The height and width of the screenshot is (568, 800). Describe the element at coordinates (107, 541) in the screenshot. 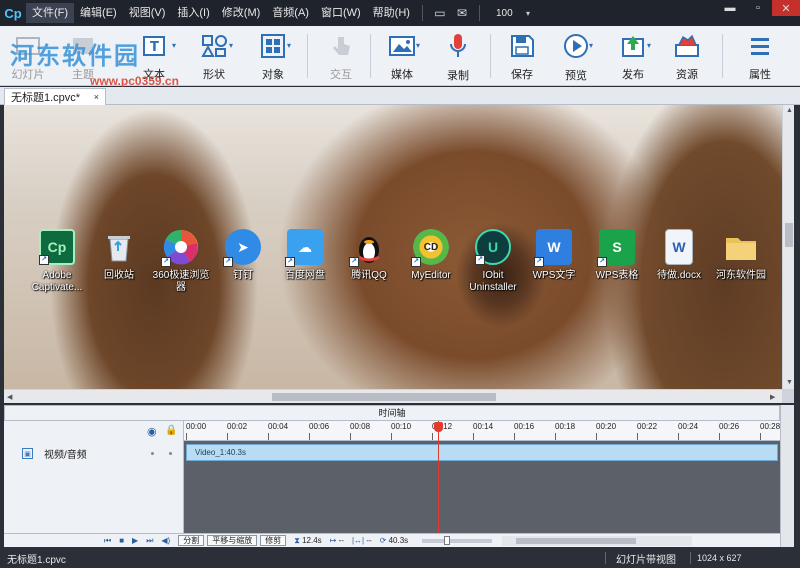

I see `rewind-icon: ⏮` at that location.